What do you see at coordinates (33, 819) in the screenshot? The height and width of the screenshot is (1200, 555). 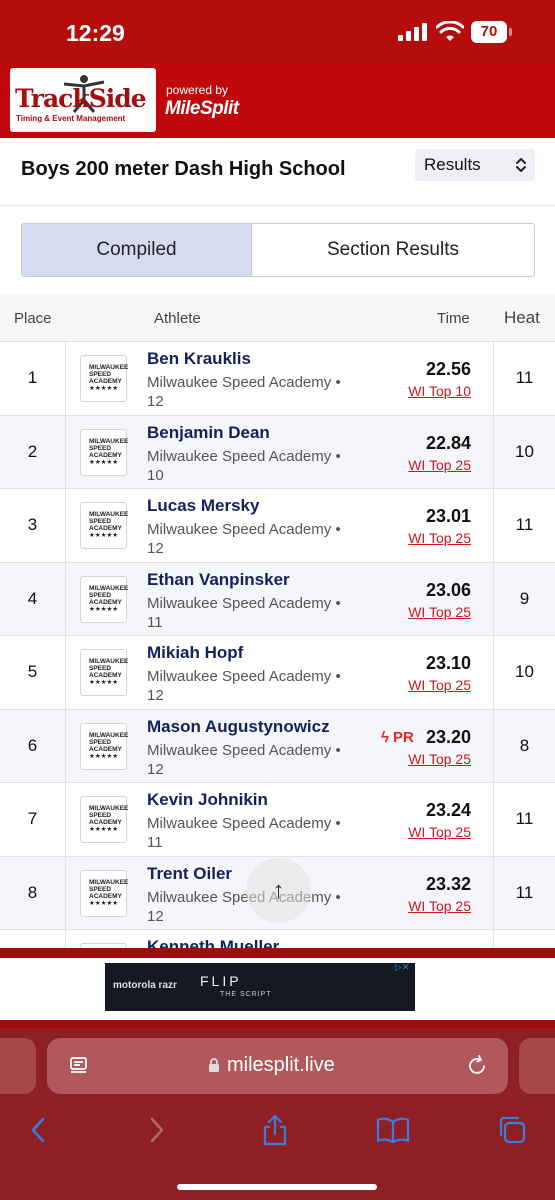 I see `row-place: 7` at bounding box center [33, 819].